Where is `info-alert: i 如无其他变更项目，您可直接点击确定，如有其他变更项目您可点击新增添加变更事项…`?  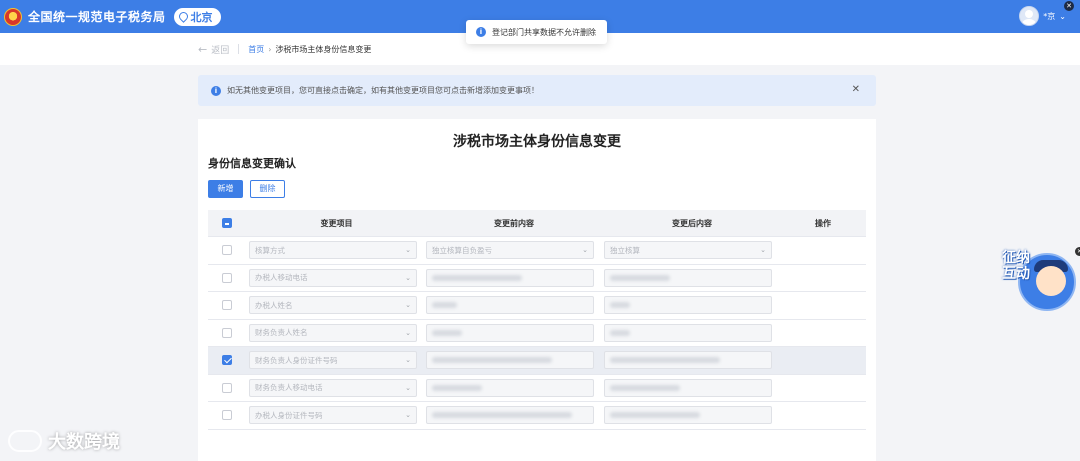 info-alert: i 如无其他变更项目，您可直接点击确定，如有其他变更项目您可点击新增添加变更事项… is located at coordinates (537, 90).